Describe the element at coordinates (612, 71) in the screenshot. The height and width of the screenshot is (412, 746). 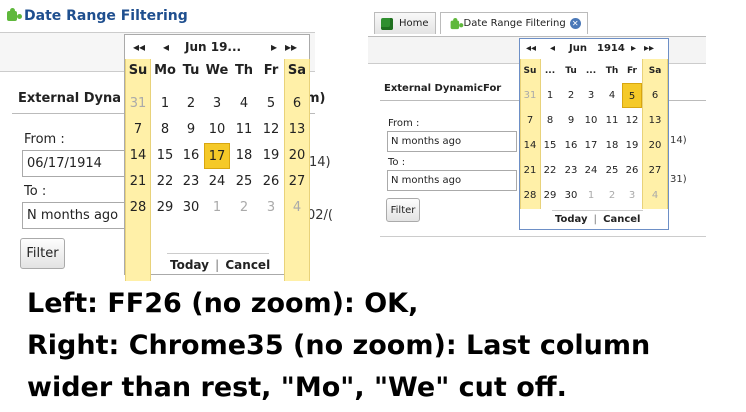
I see `weekday-header: Th` at that location.